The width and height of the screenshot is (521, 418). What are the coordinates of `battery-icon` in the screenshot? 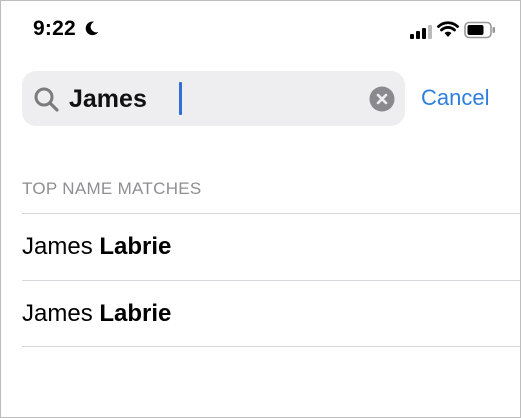 It's located at (479, 30).